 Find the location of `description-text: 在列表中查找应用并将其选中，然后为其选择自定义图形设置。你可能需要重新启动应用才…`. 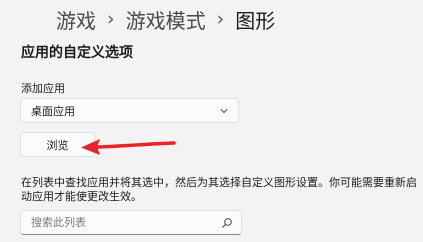

description-text: 在列表中查找应用并将其选中，然后为其选择自定义图形设置。你可能需要重新启动应用才… is located at coordinates (219, 189).